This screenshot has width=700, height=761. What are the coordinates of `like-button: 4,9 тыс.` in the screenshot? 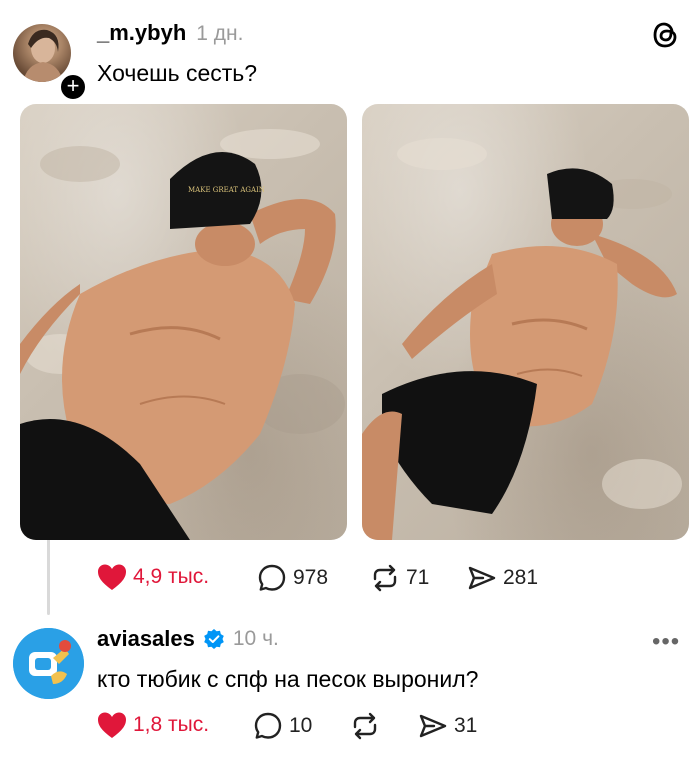 It's located at (153, 577).